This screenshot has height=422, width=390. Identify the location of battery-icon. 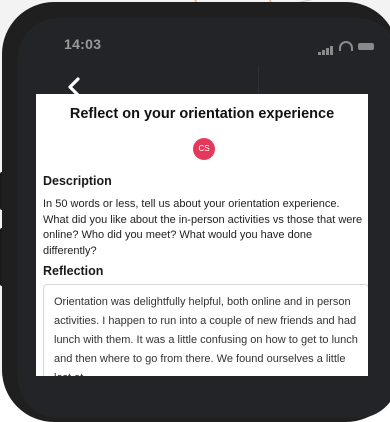
(366, 46).